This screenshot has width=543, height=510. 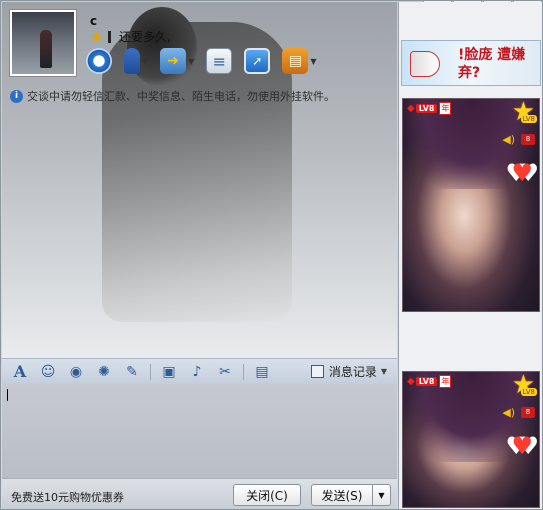 I want to click on status-message: 还要多久,, so click(x=139, y=36).